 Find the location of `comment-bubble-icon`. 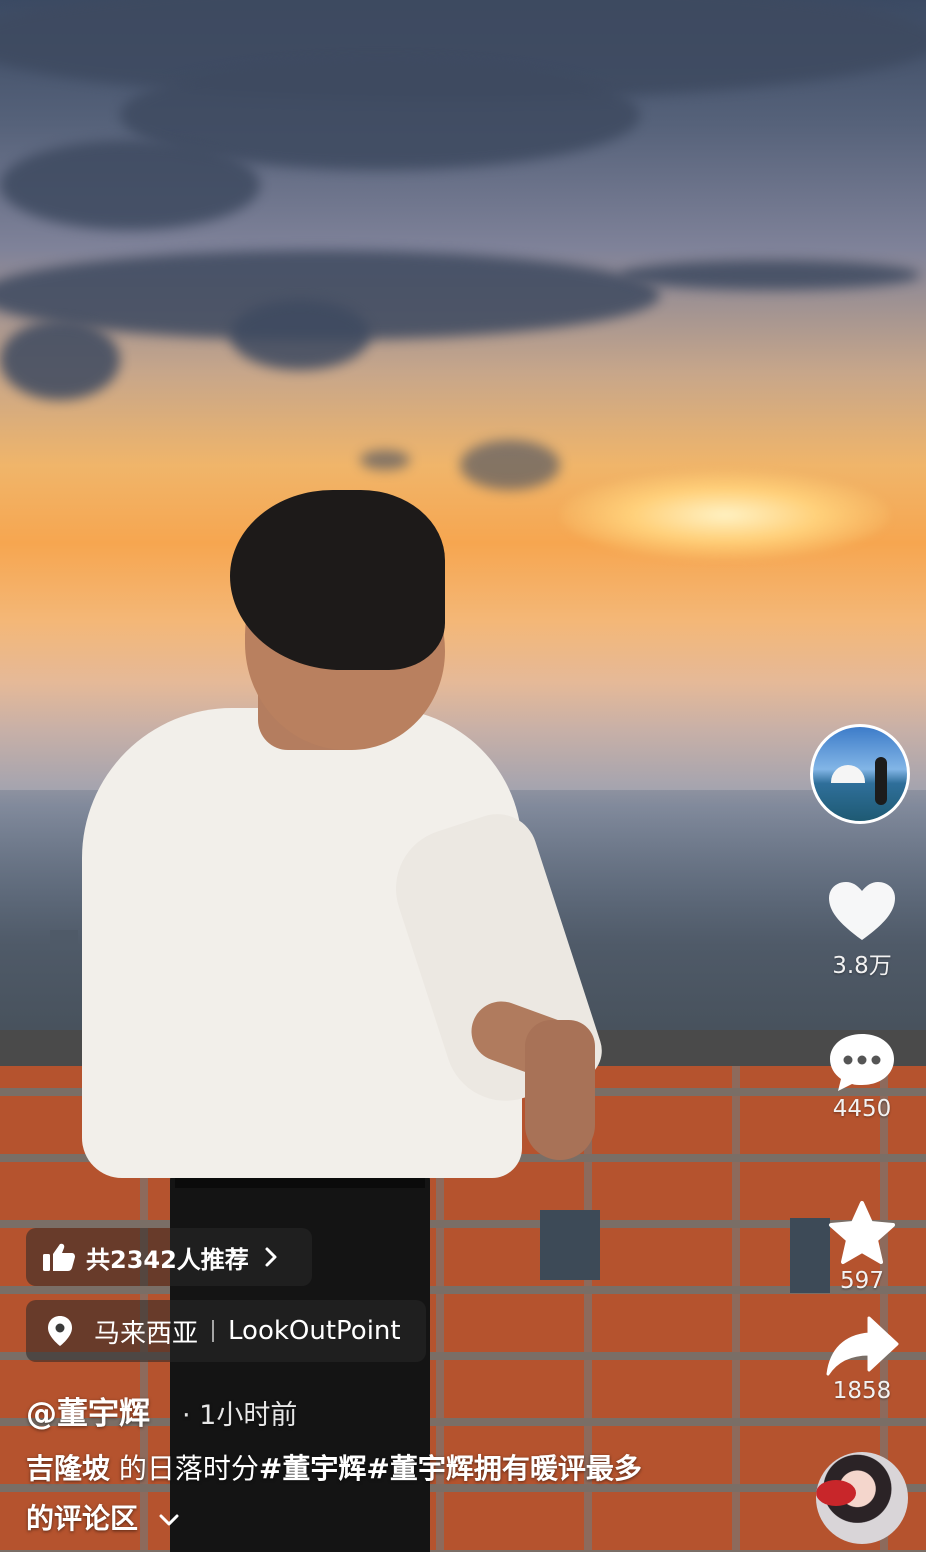

comment-bubble-icon is located at coordinates (862, 1062).